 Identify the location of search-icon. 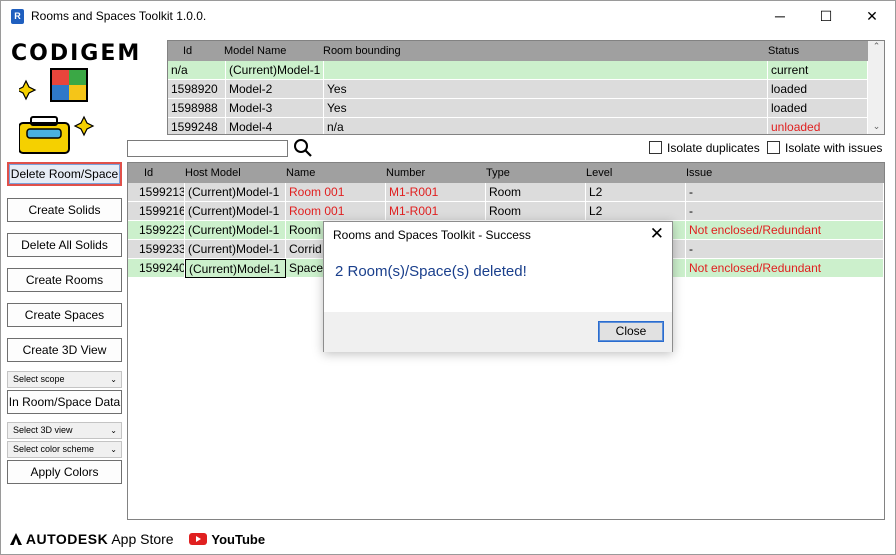
(303, 148).